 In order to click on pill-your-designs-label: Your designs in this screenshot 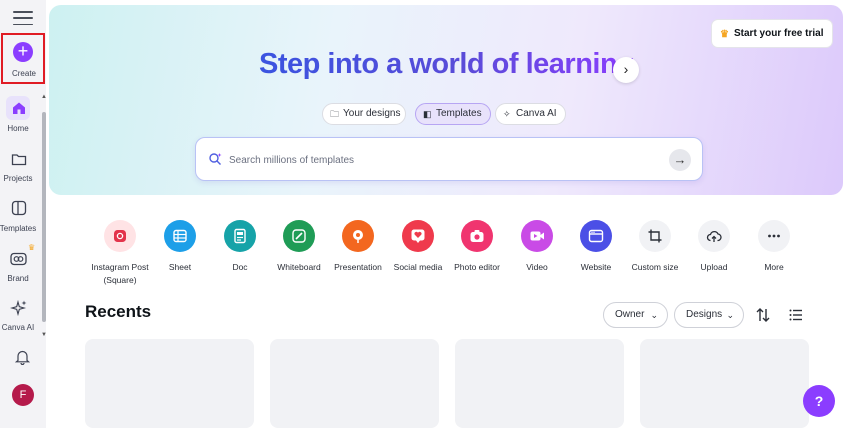, I will do `click(372, 113)`.